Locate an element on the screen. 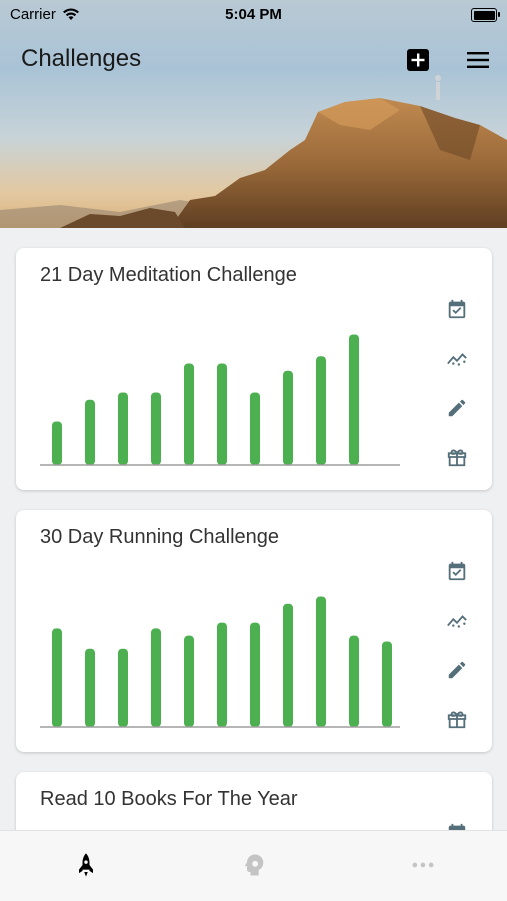 This screenshot has height=901, width=507. add-box-icon is located at coordinates (418, 60).